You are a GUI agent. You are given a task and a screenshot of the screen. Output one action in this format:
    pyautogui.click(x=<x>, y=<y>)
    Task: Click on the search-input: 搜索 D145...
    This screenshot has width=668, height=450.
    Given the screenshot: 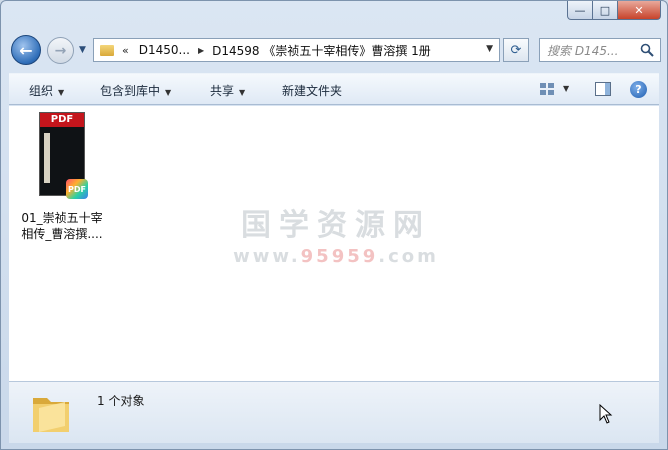 What is the action you would take?
    pyautogui.click(x=582, y=50)
    